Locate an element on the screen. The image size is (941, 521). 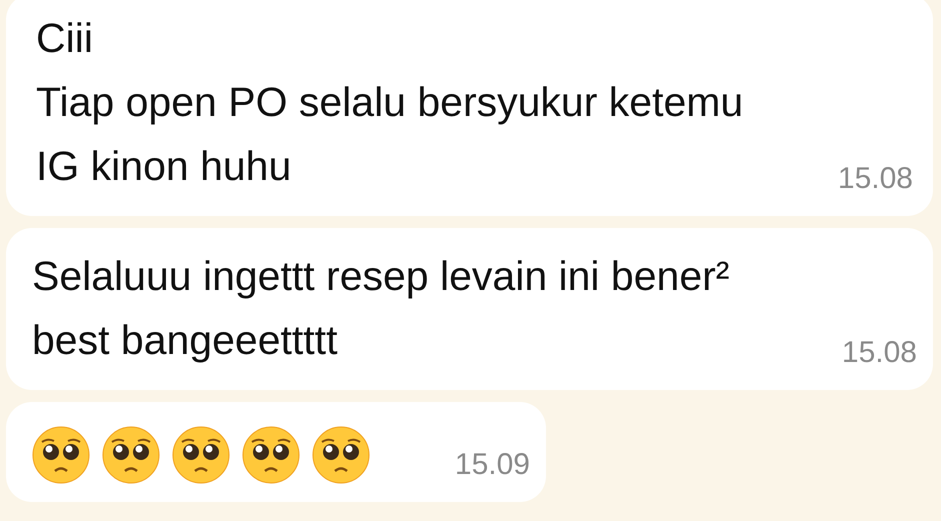
message-text: Tiap open PO selalu bersyukur ketemu is located at coordinates (390, 102).